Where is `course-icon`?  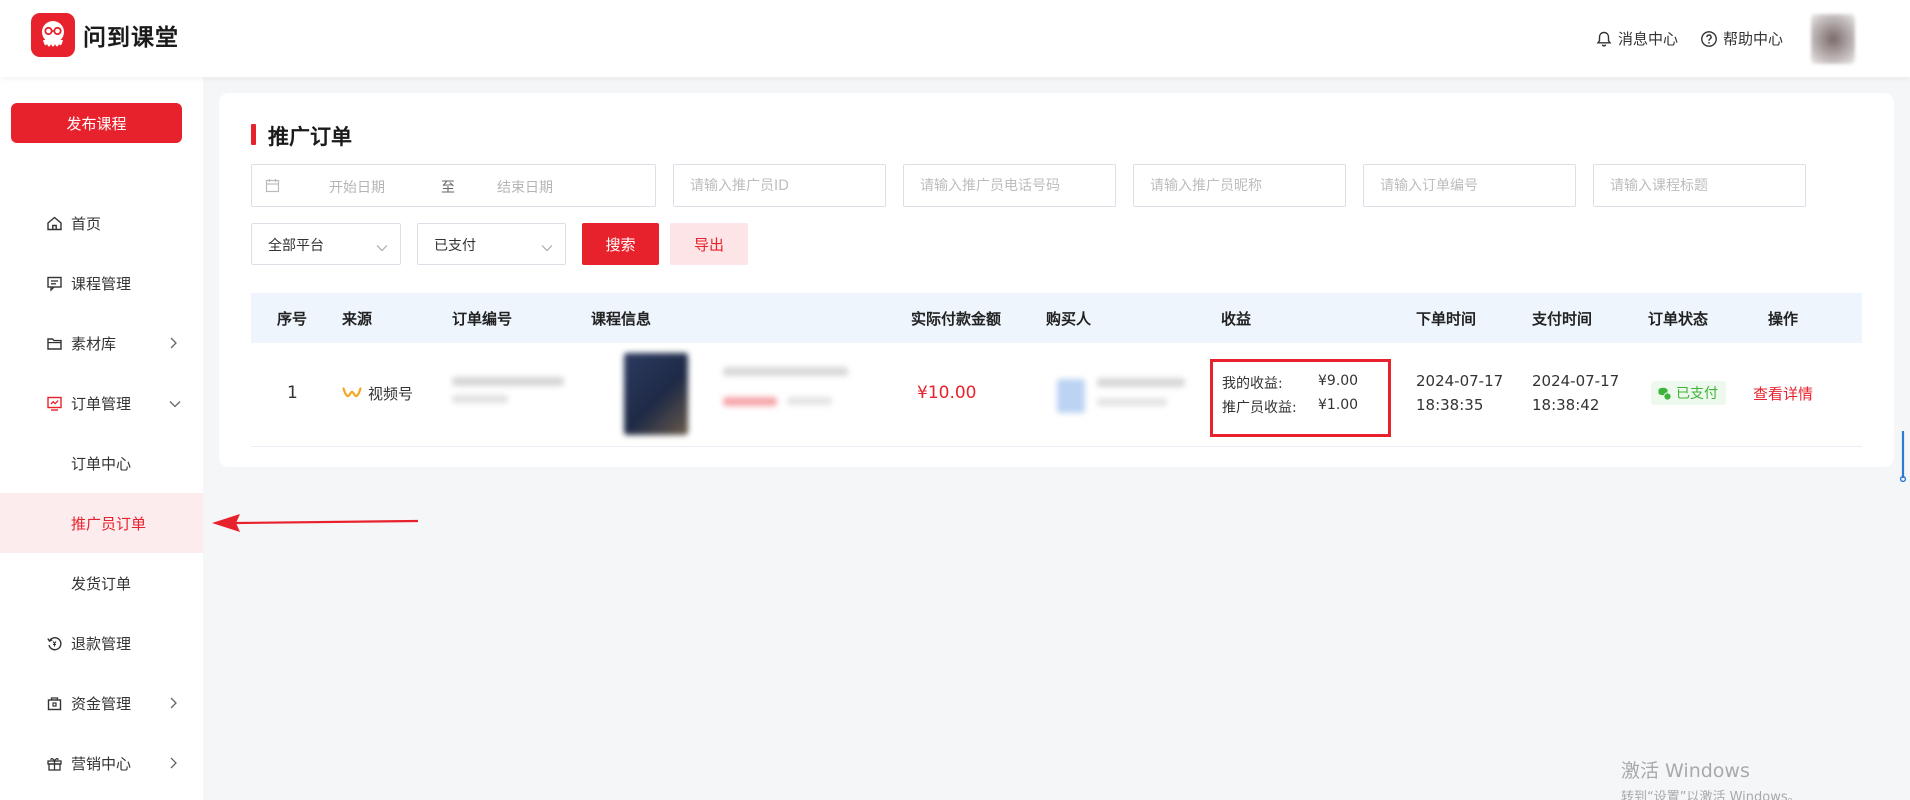 course-icon is located at coordinates (54, 283).